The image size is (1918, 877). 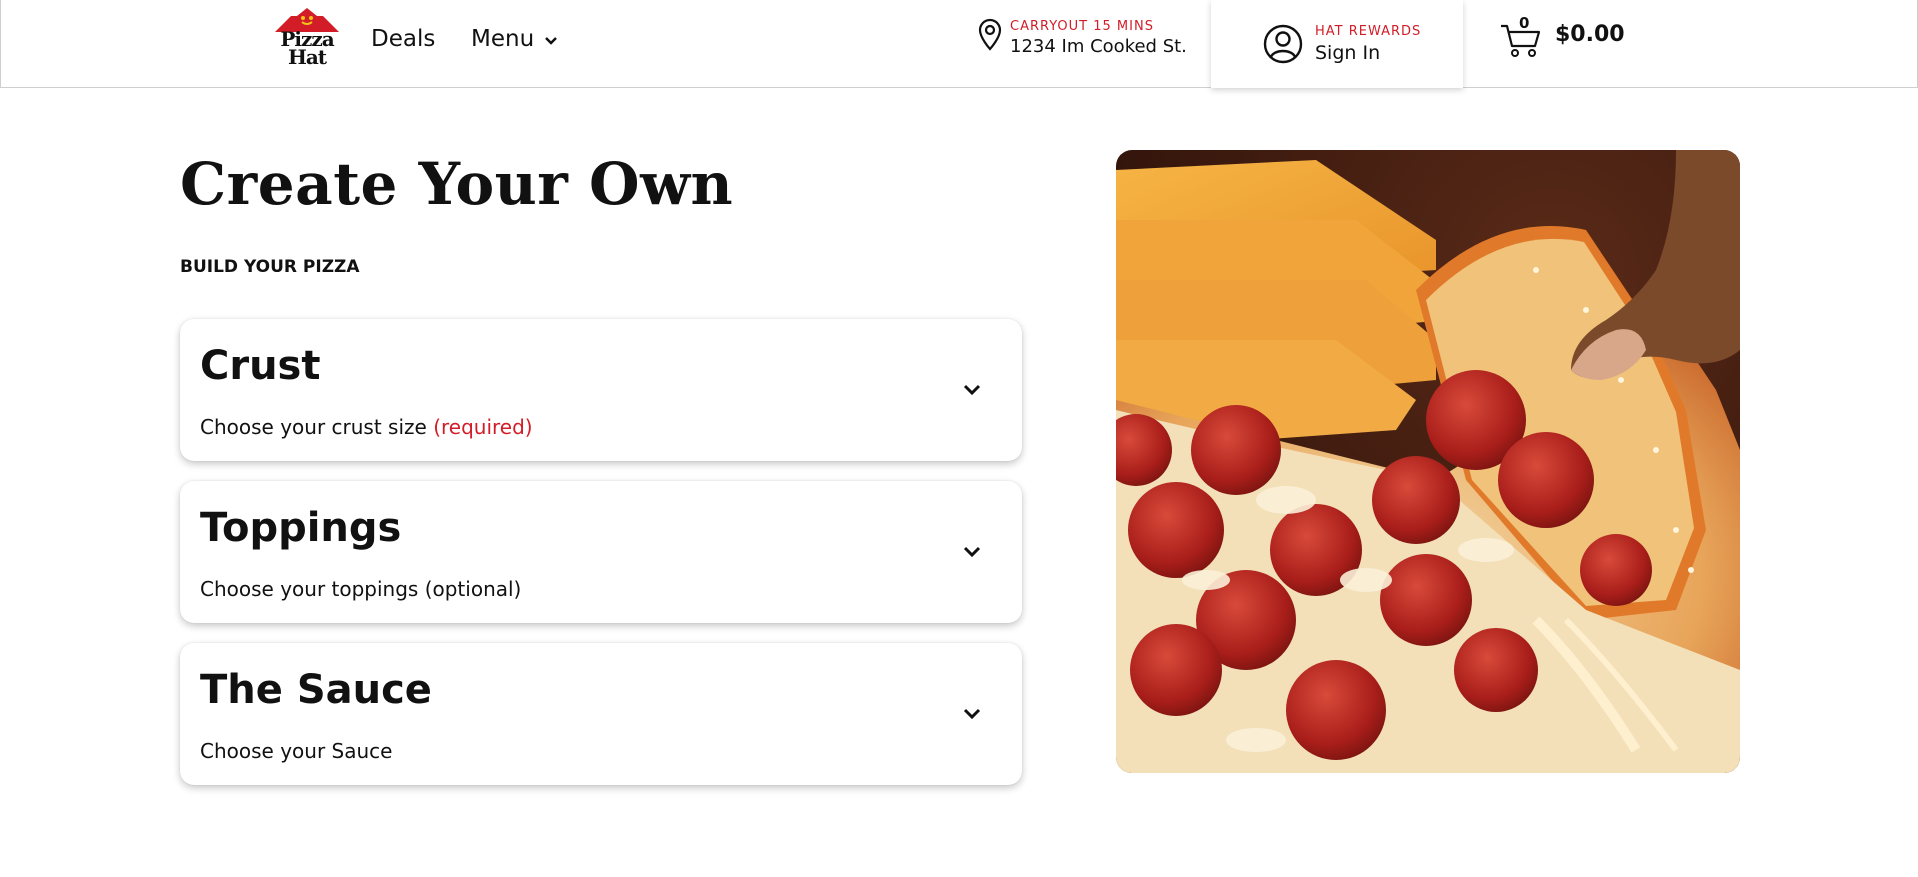 I want to click on crust-section-title: Crust, so click(x=260, y=366).